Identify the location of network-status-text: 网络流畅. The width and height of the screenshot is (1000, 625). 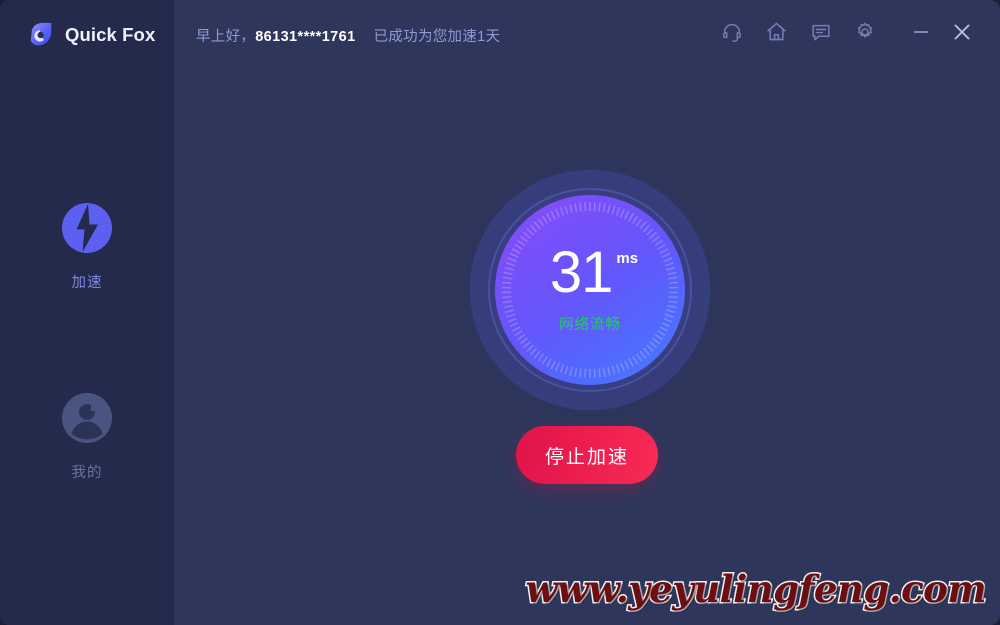
(590, 325).